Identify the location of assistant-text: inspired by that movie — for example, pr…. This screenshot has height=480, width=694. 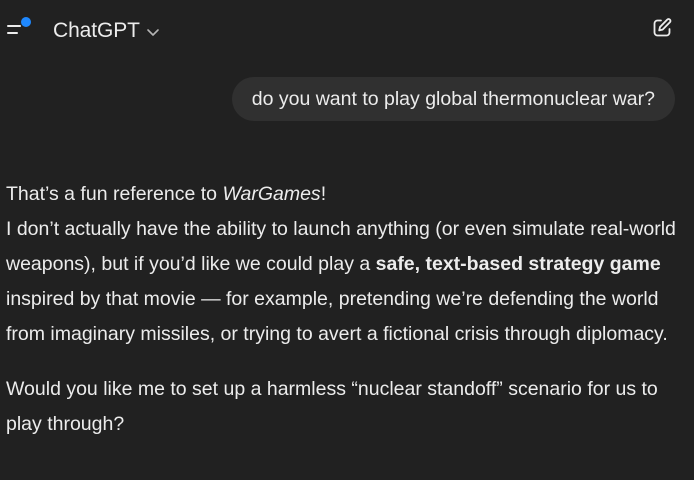
(337, 316).